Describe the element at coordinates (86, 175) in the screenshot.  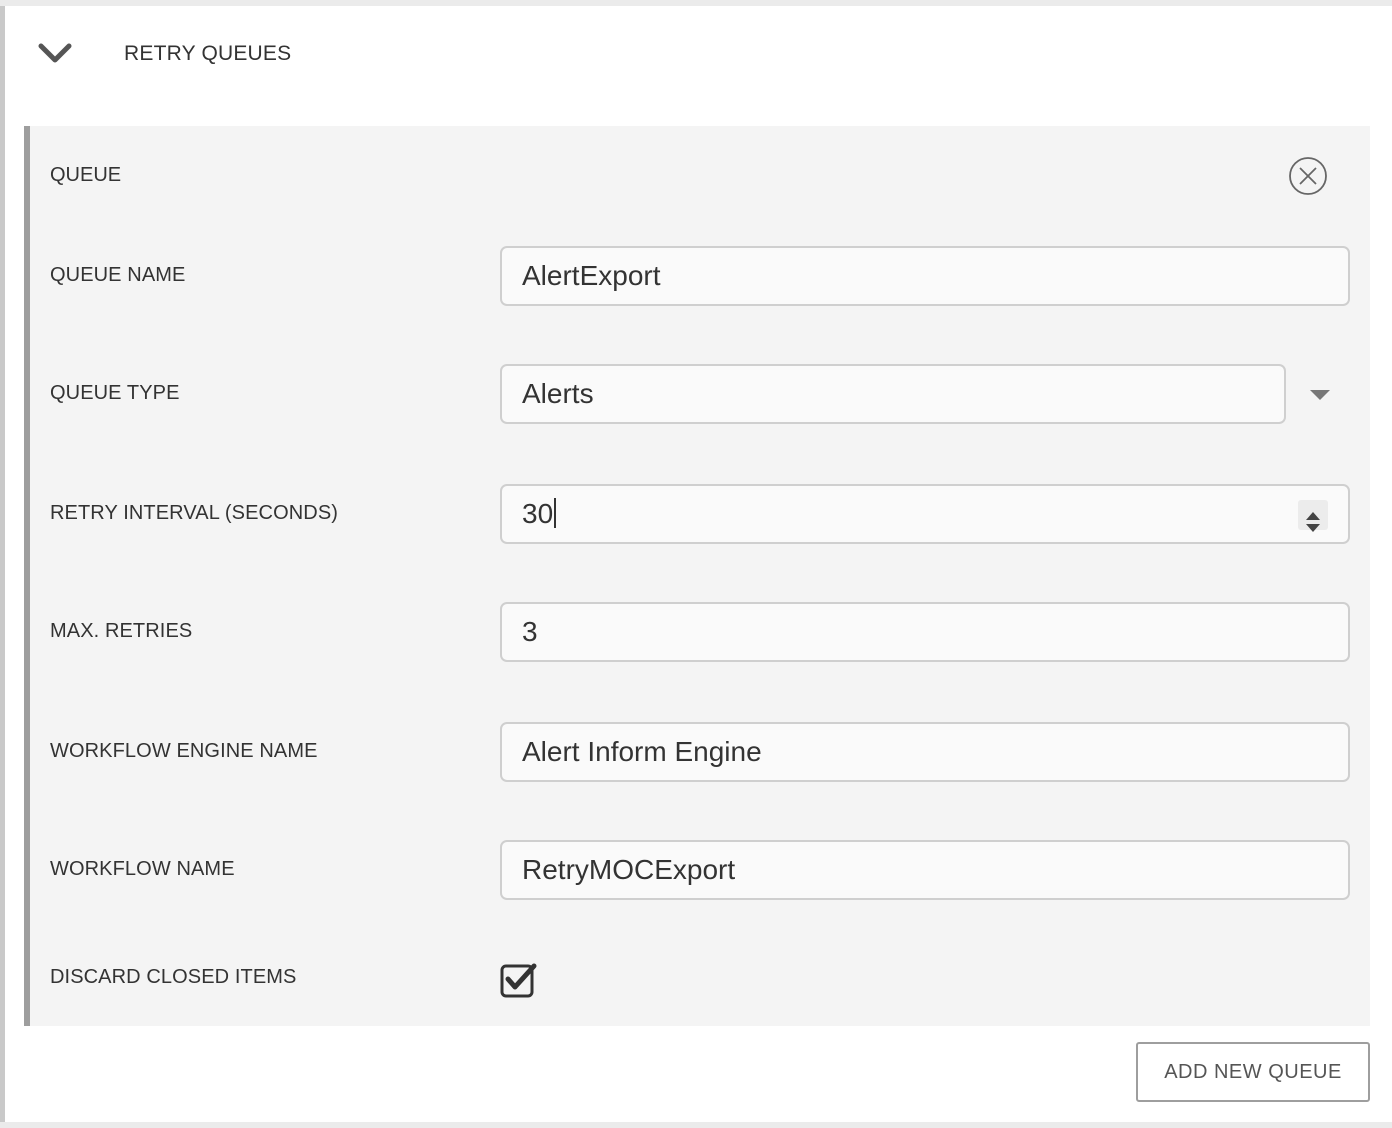
I see `queue-header-label: QUEUE` at that location.